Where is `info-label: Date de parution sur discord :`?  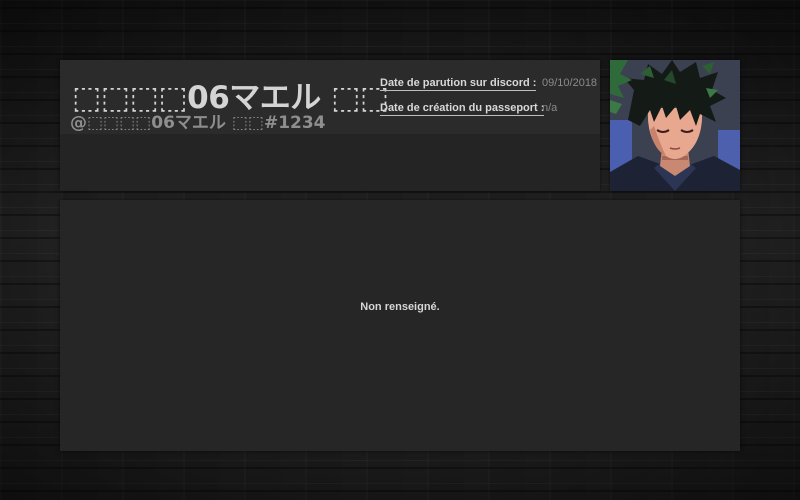
info-label: Date de parution sur discord : is located at coordinates (458, 84).